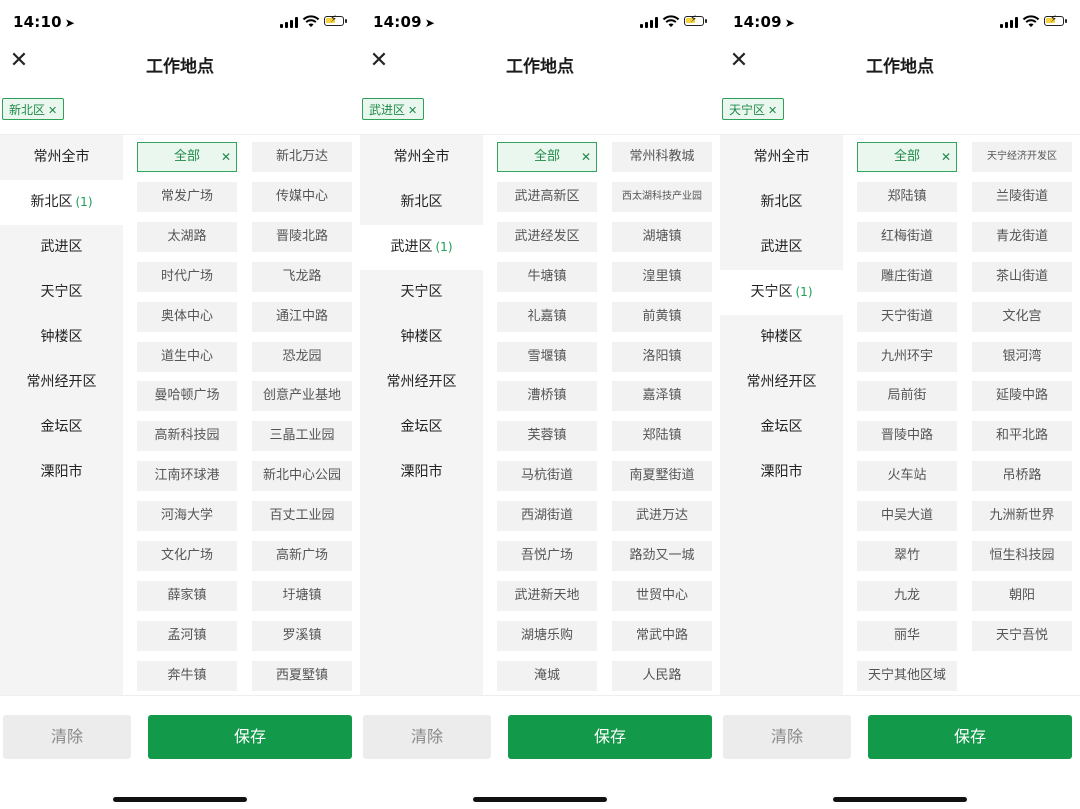  I want to click on area-option: 前黄镇, so click(662, 316).